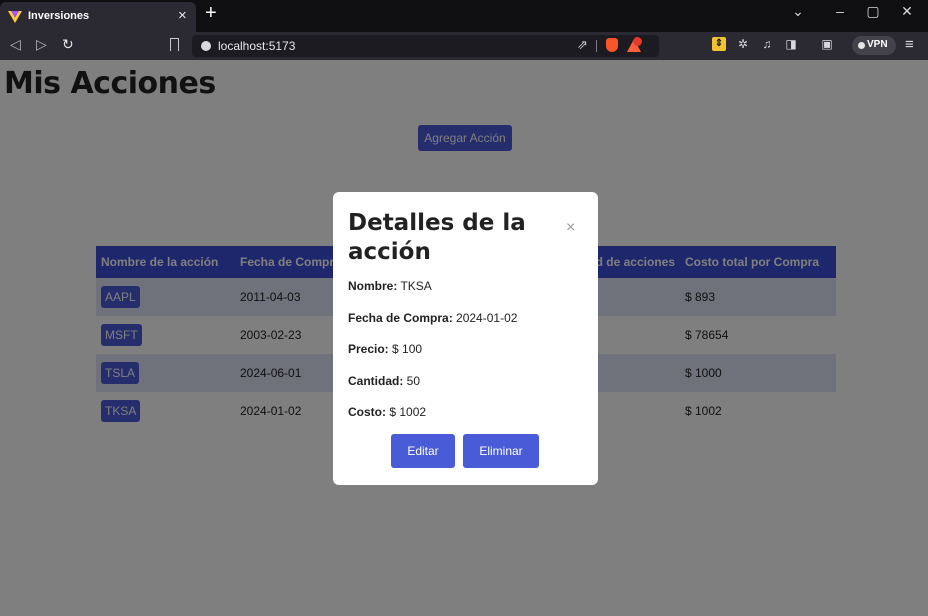 This screenshot has height=616, width=928. What do you see at coordinates (41, 44) in the screenshot?
I see `forward-icon: ▷` at bounding box center [41, 44].